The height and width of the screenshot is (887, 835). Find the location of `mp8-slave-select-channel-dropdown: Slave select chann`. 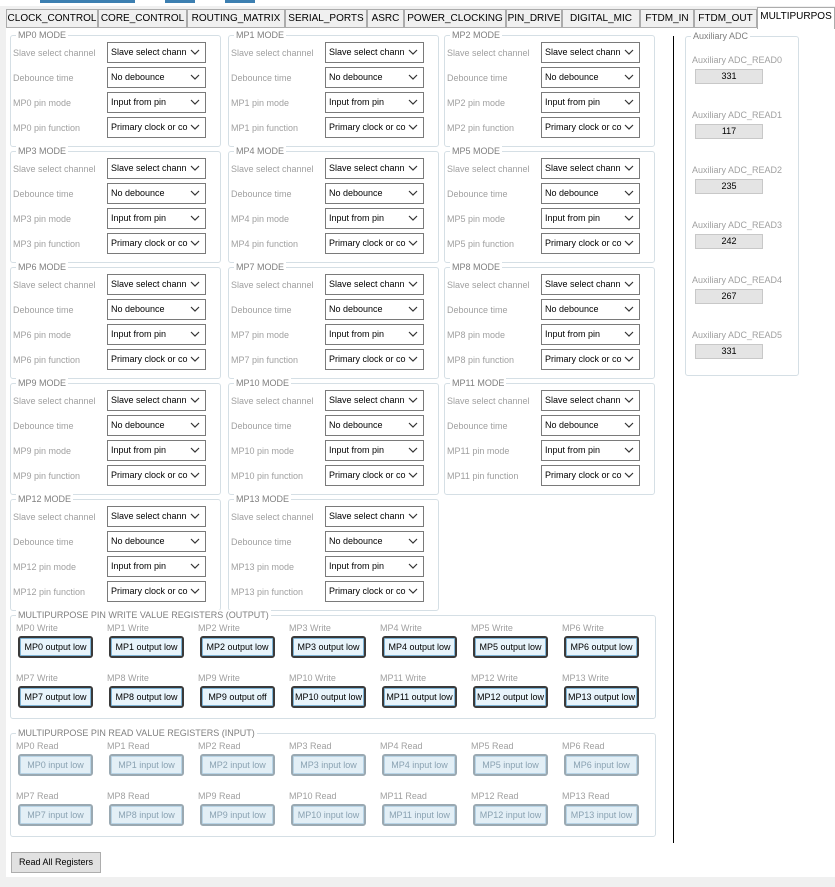

mp8-slave-select-channel-dropdown: Slave select chann is located at coordinates (590, 284).